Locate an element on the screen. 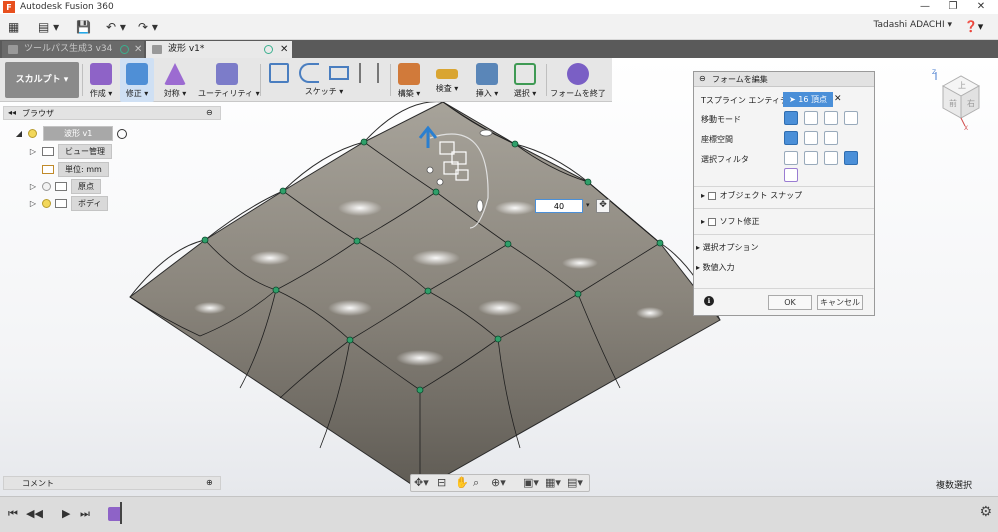  all-filter-icon is located at coordinates (851, 158).